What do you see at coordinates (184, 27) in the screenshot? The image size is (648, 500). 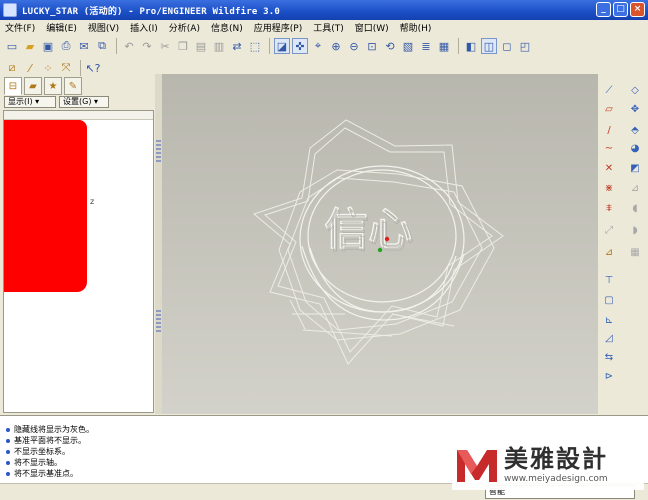 I see `menu-analysis: 分析(A)` at bounding box center [184, 27].